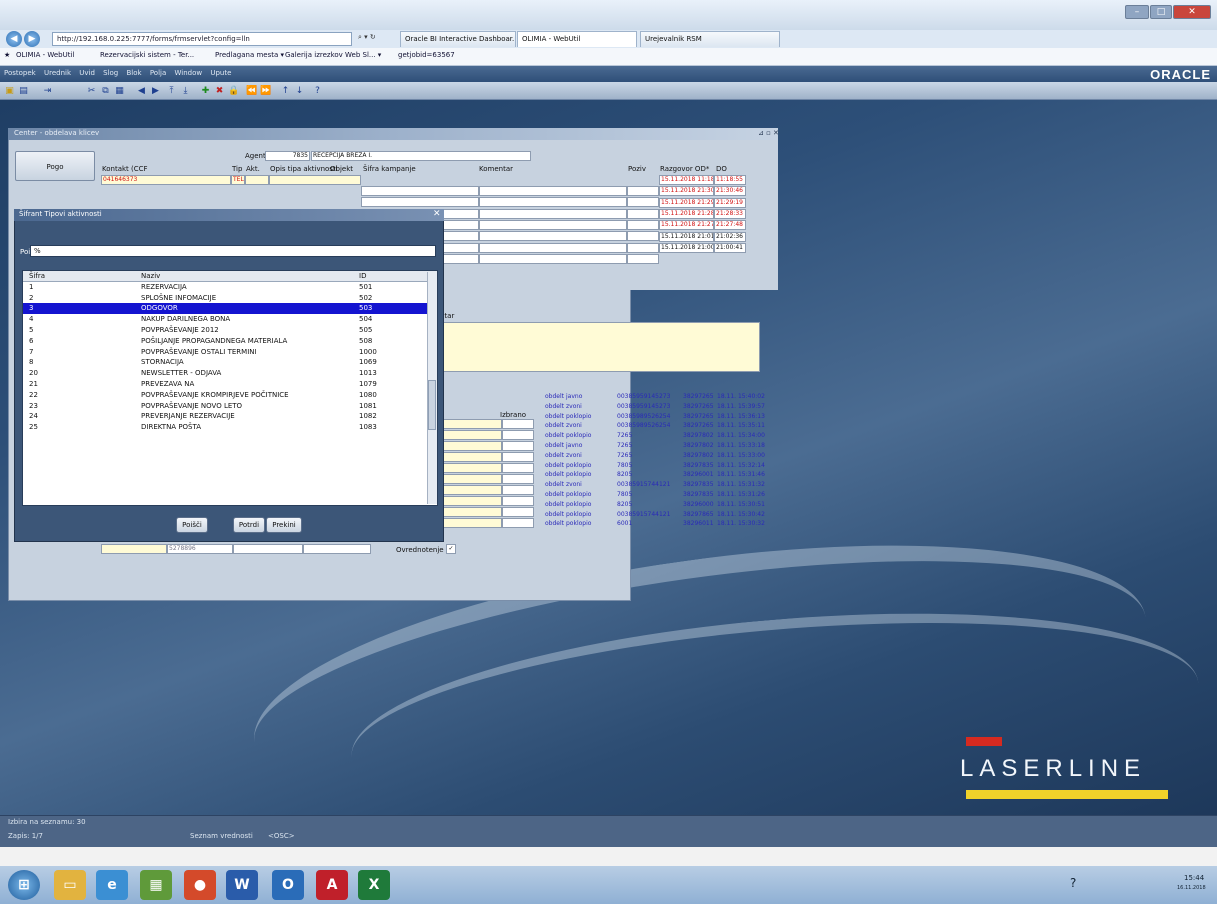 Image resolution: width=1217 pixels, height=904 pixels. What do you see at coordinates (219, 91) in the screenshot?
I see `delete-record-icon: ✖` at bounding box center [219, 91].